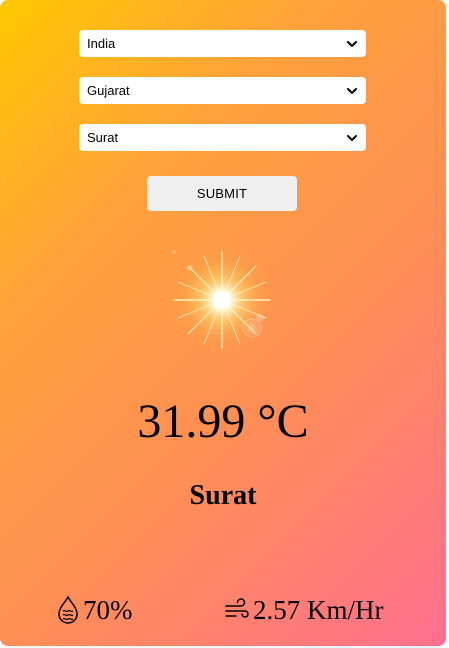  I want to click on humidity-stat: 70%, so click(94, 610).